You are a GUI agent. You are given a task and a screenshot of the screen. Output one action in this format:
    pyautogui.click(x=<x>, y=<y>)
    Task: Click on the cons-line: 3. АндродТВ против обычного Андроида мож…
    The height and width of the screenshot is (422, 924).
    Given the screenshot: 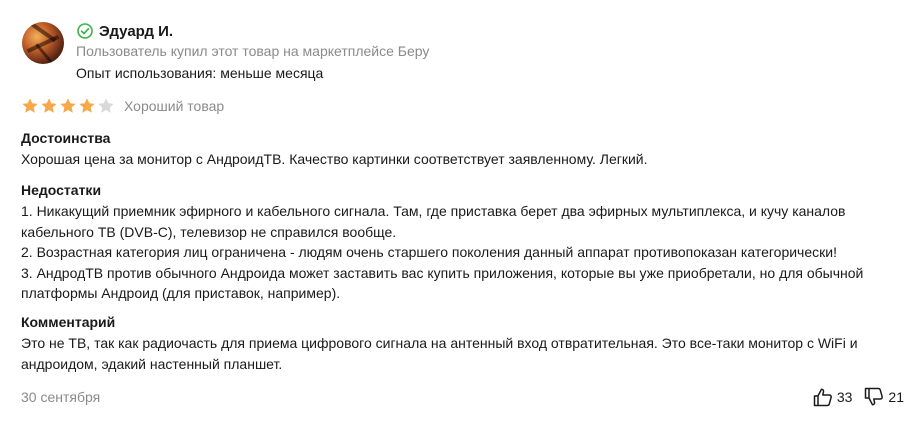 What is the action you would take?
    pyautogui.click(x=442, y=272)
    